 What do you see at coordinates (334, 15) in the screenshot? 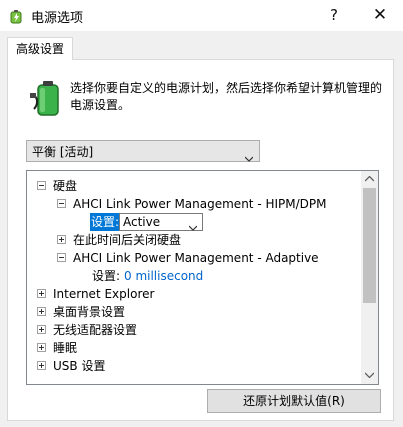
I see `help-button: ?` at bounding box center [334, 15].